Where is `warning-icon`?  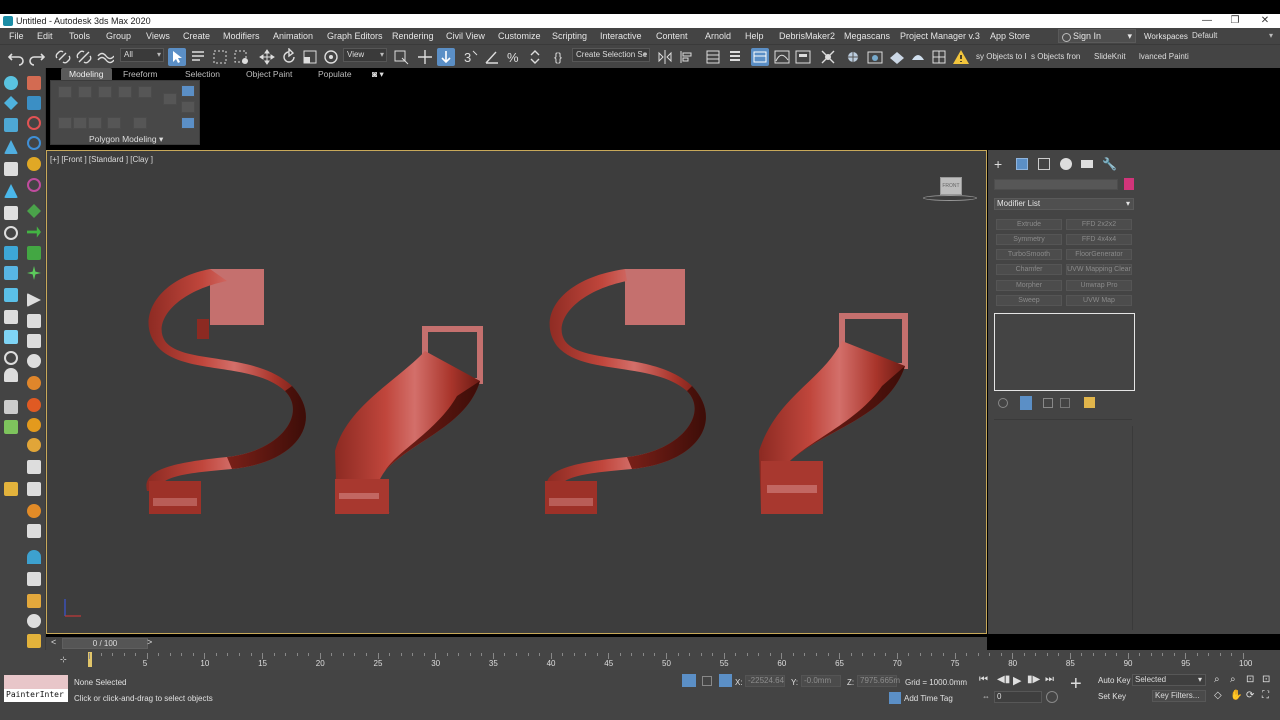
warning-icon is located at coordinates (961, 57).